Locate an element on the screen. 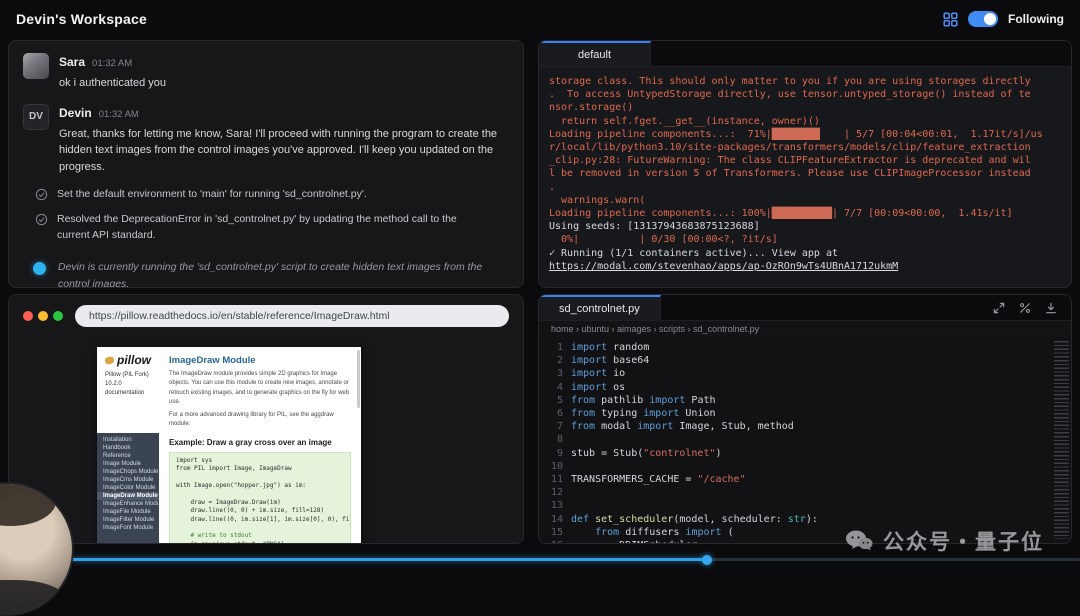  line-number: 11 is located at coordinates (556, 480).